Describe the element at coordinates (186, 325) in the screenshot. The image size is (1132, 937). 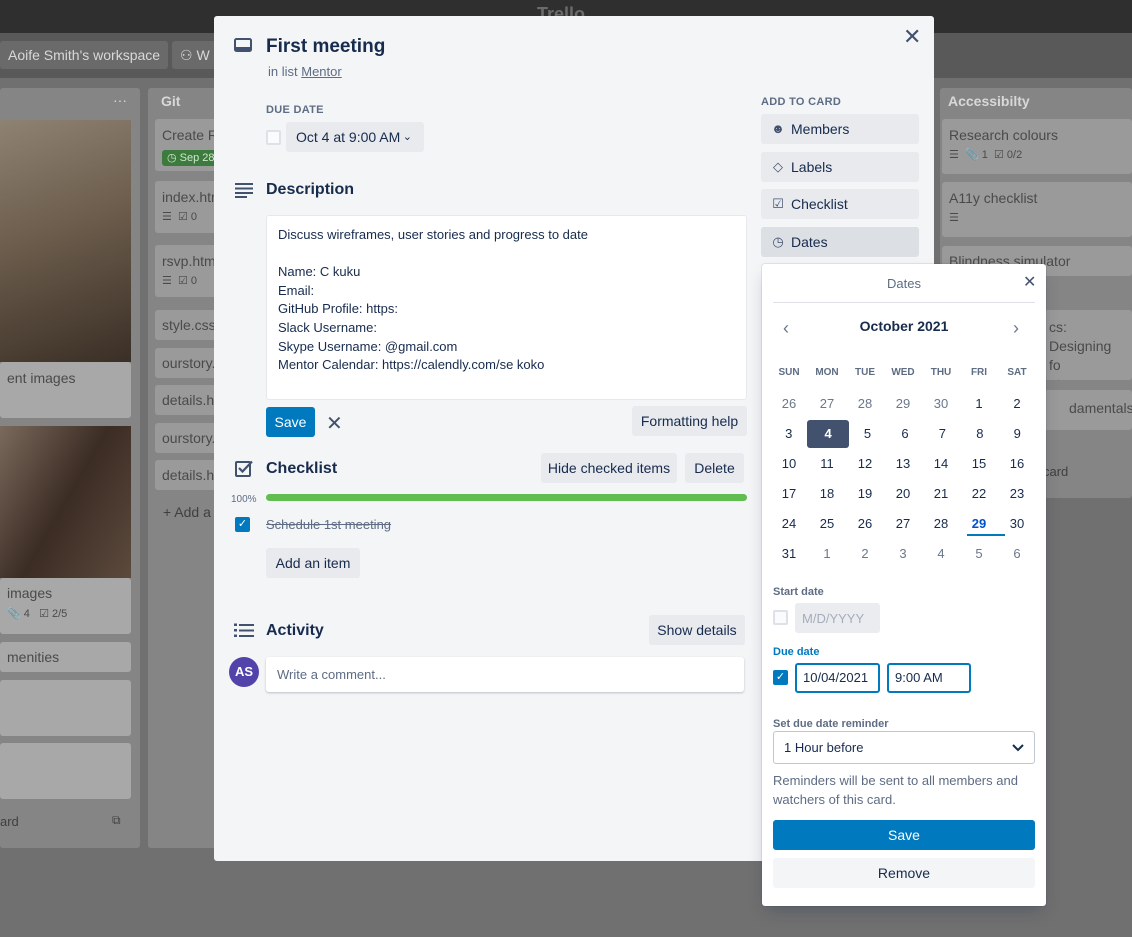
I see `board-card: style.css` at that location.